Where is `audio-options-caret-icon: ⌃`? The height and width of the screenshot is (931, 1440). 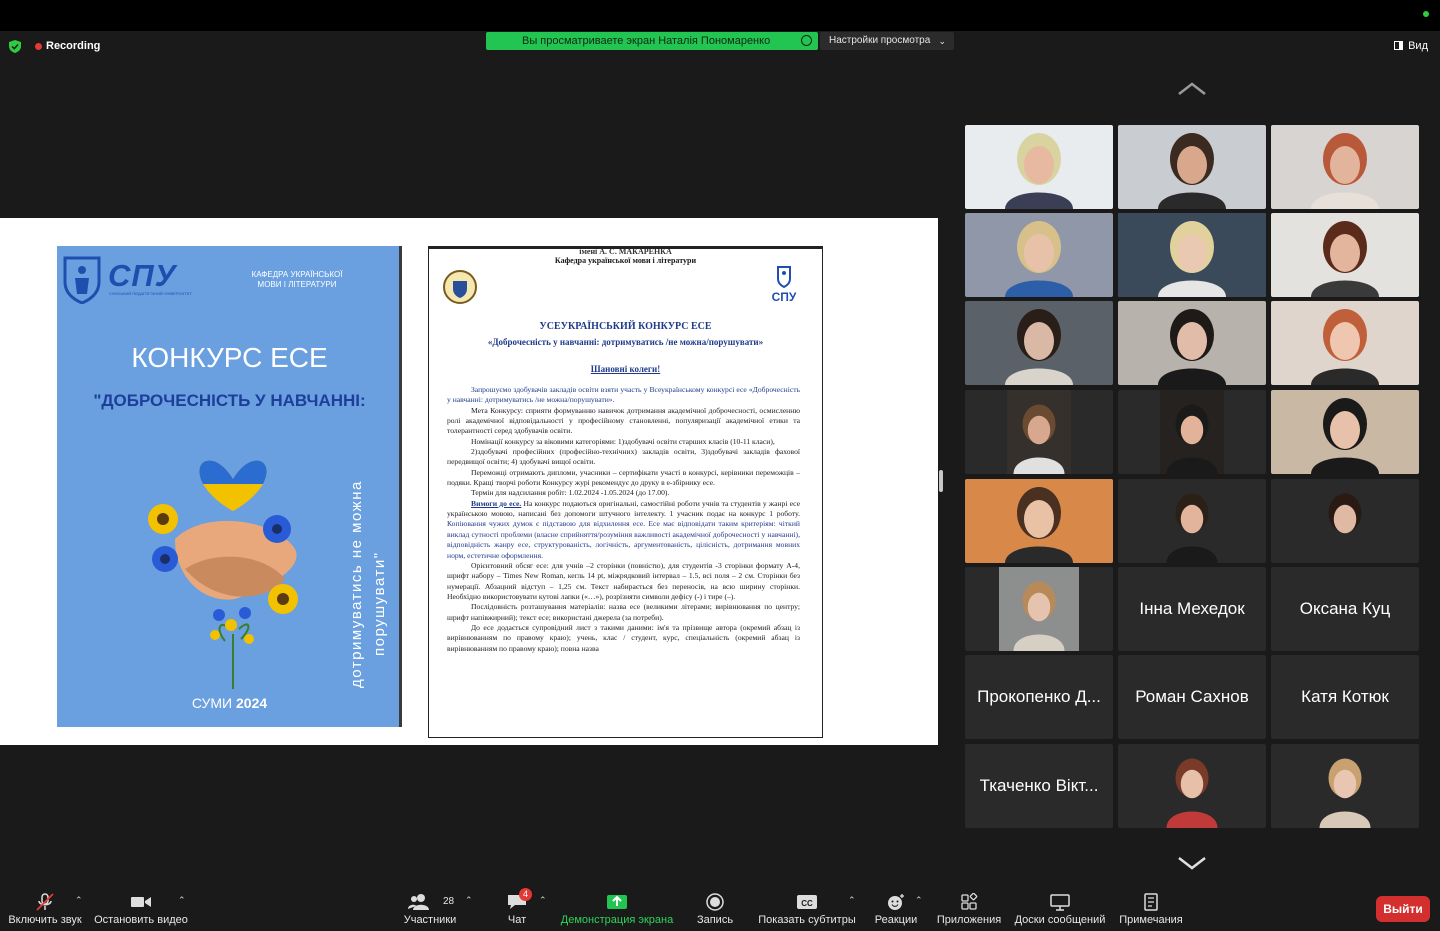 audio-options-caret-icon: ⌃ is located at coordinates (79, 900).